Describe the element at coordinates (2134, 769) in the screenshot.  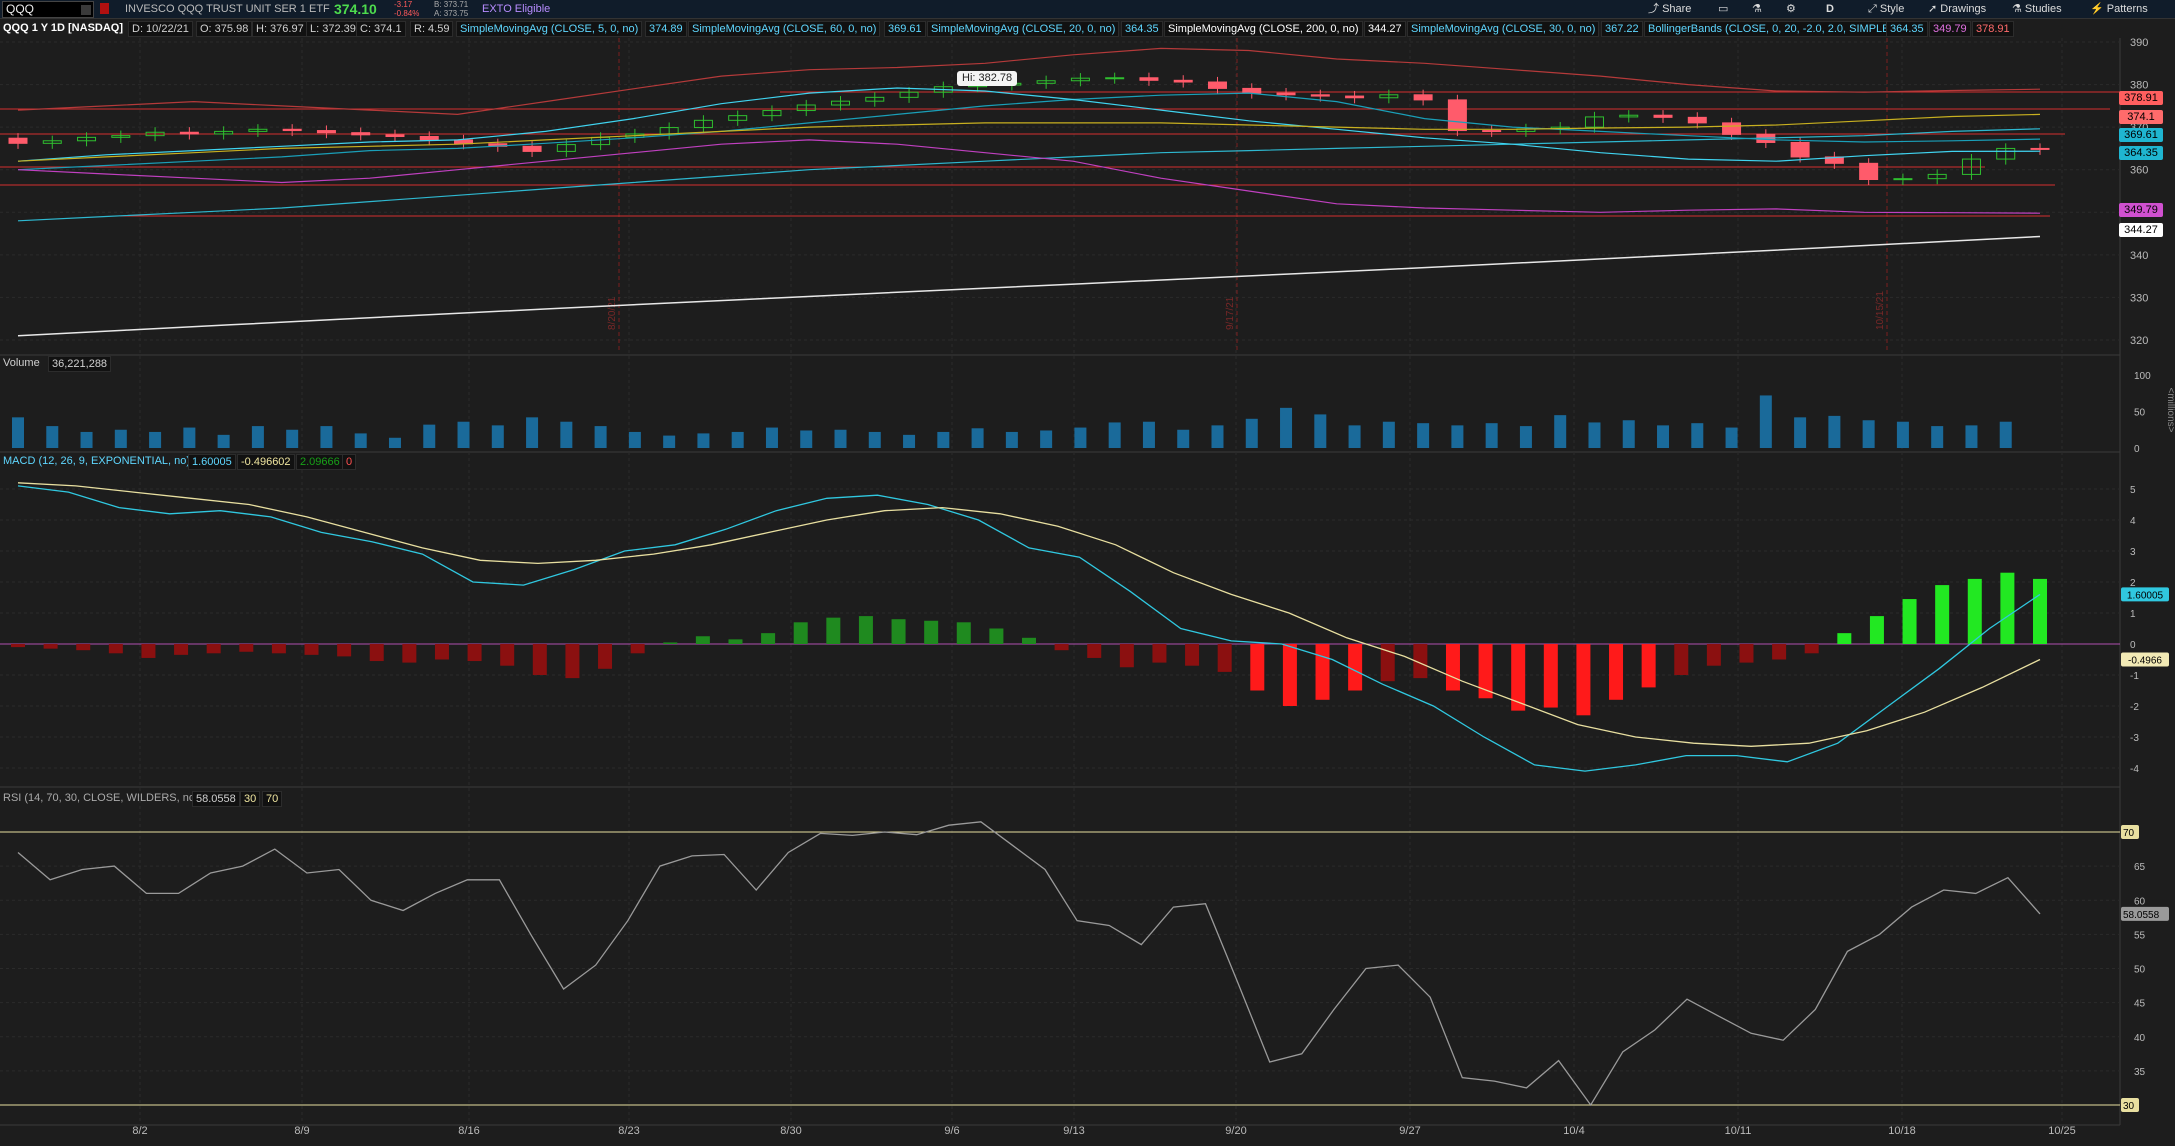
I see `macd-axis-label: -4` at that location.